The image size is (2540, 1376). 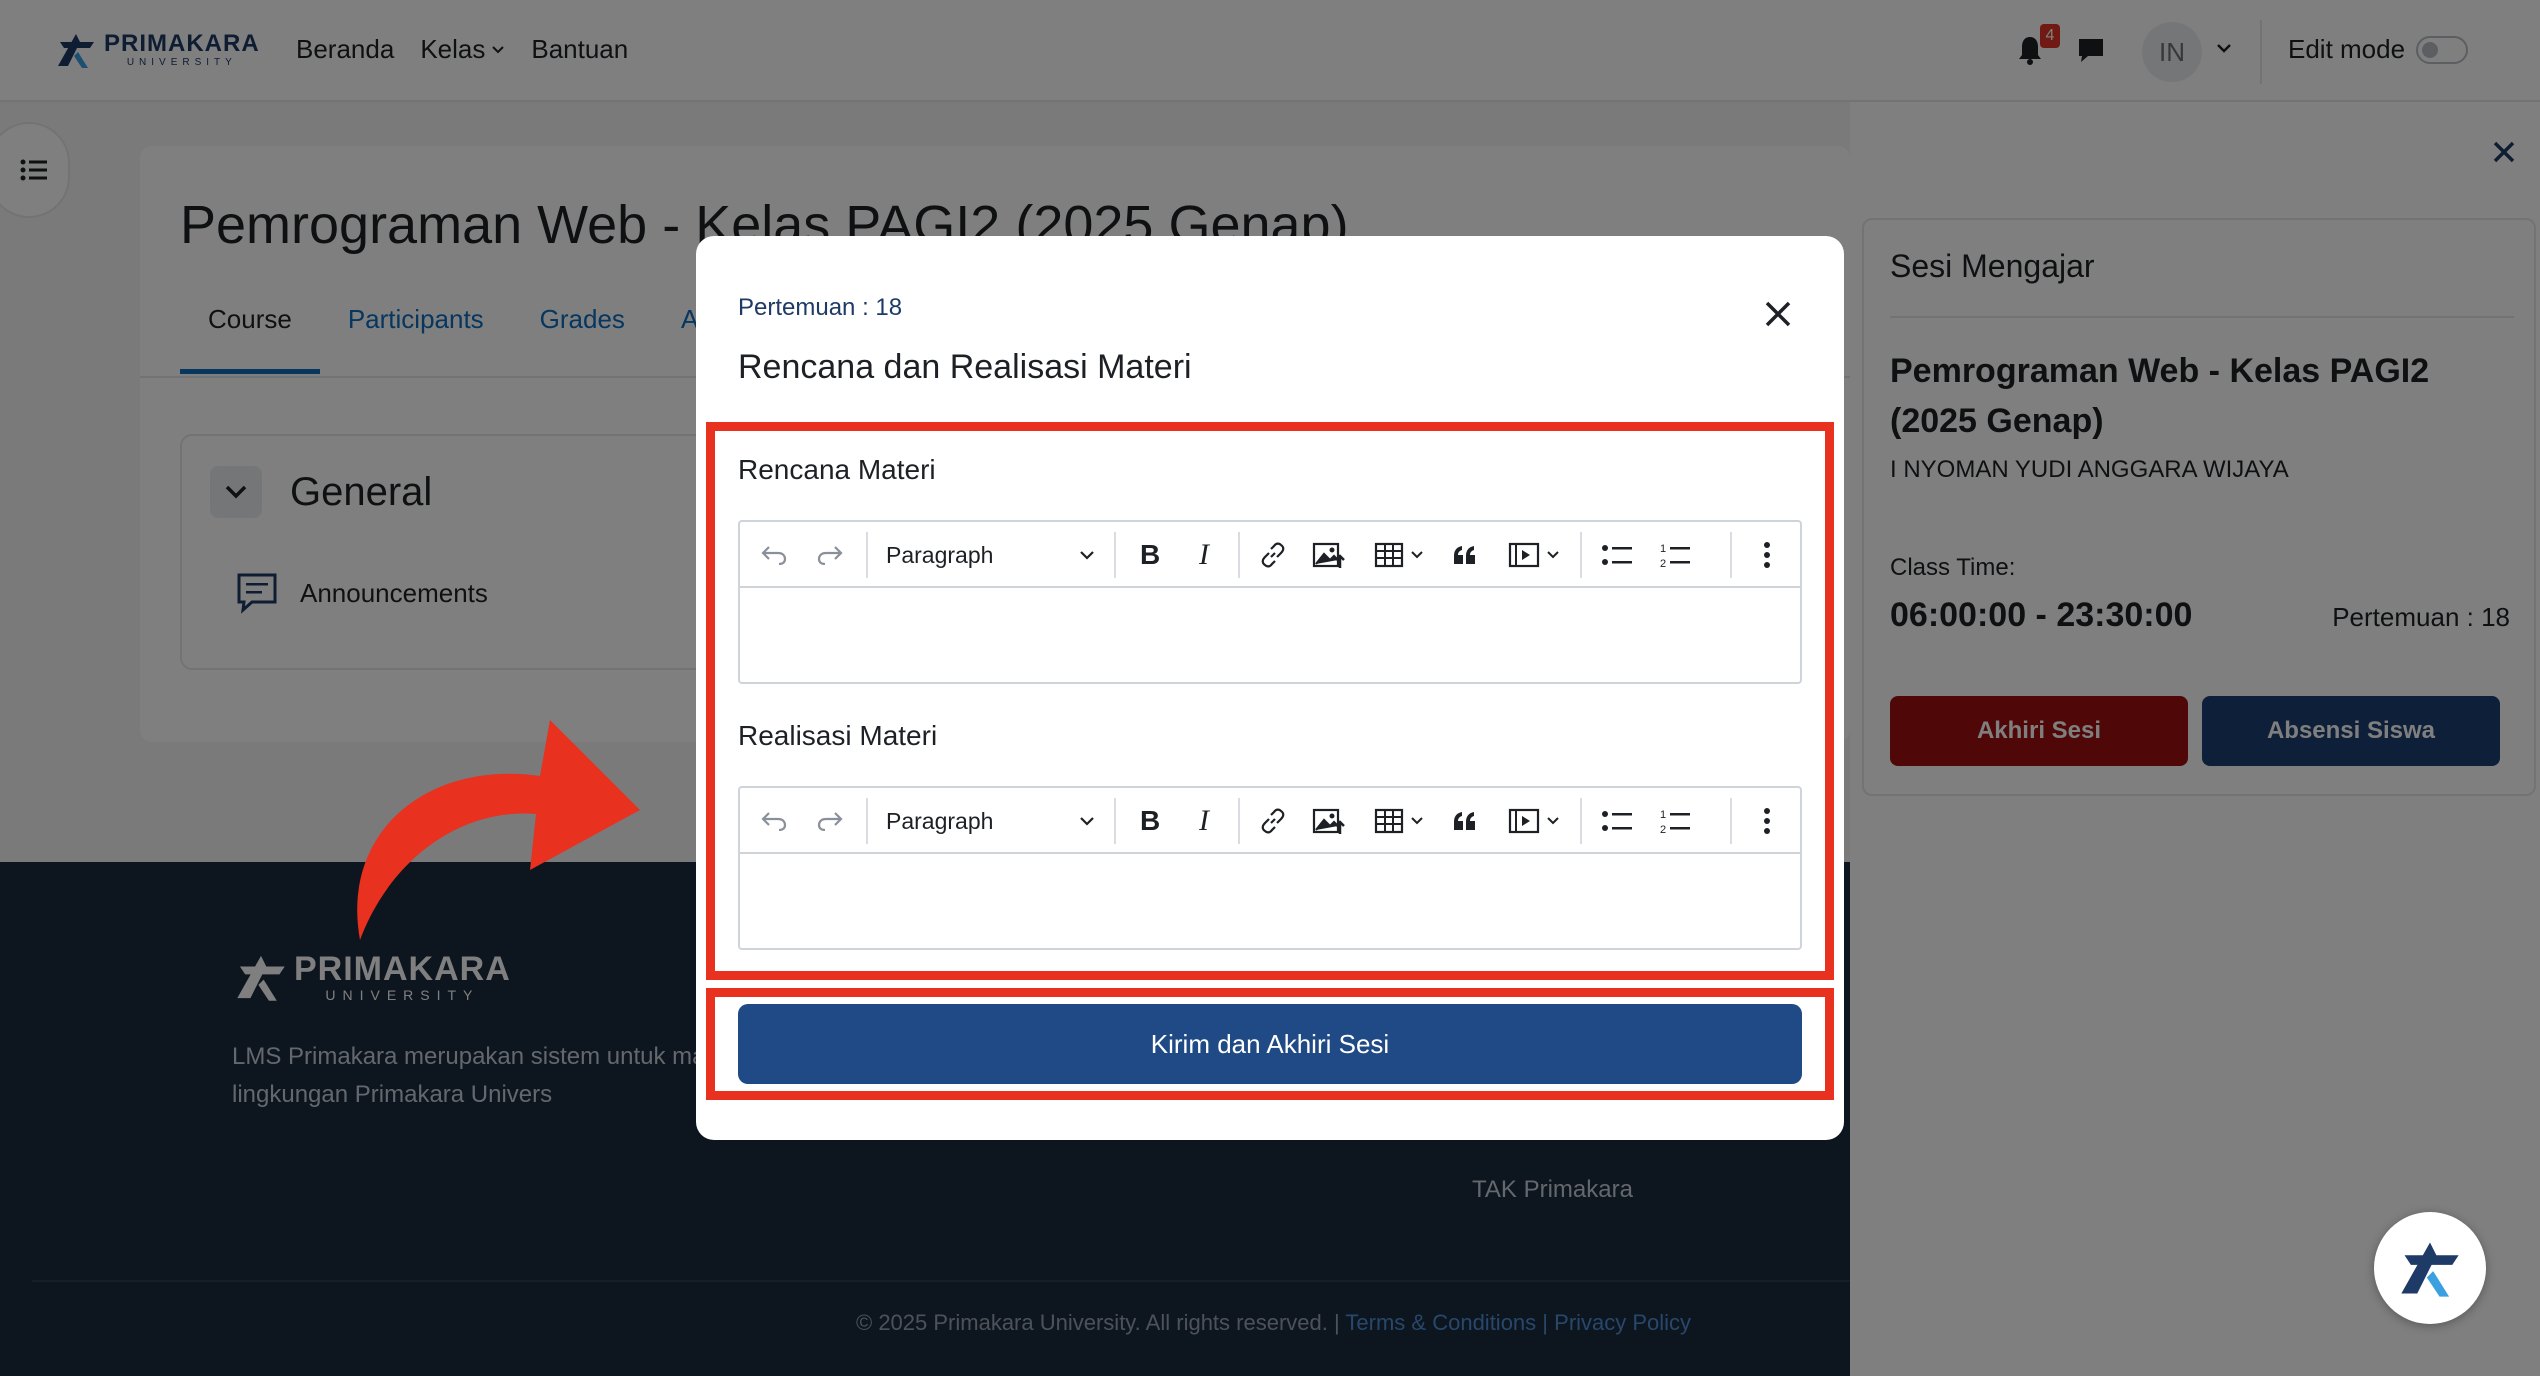 What do you see at coordinates (1270, 1044) in the screenshot?
I see `kirim-akhiri-sesi-button: Kirim dan Akhiri Sesi` at bounding box center [1270, 1044].